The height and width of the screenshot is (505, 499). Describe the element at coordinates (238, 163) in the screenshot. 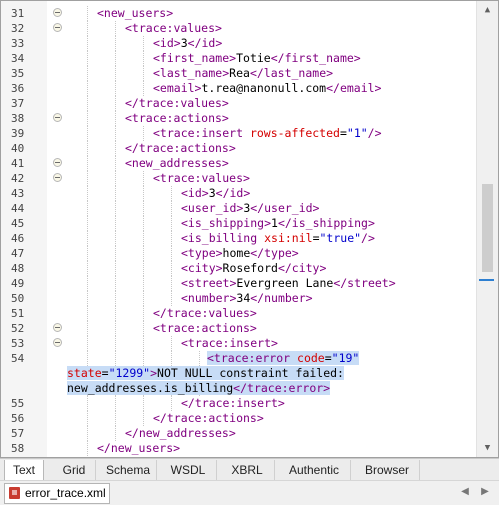

I see `code-line: 41 <new_addresses>` at that location.